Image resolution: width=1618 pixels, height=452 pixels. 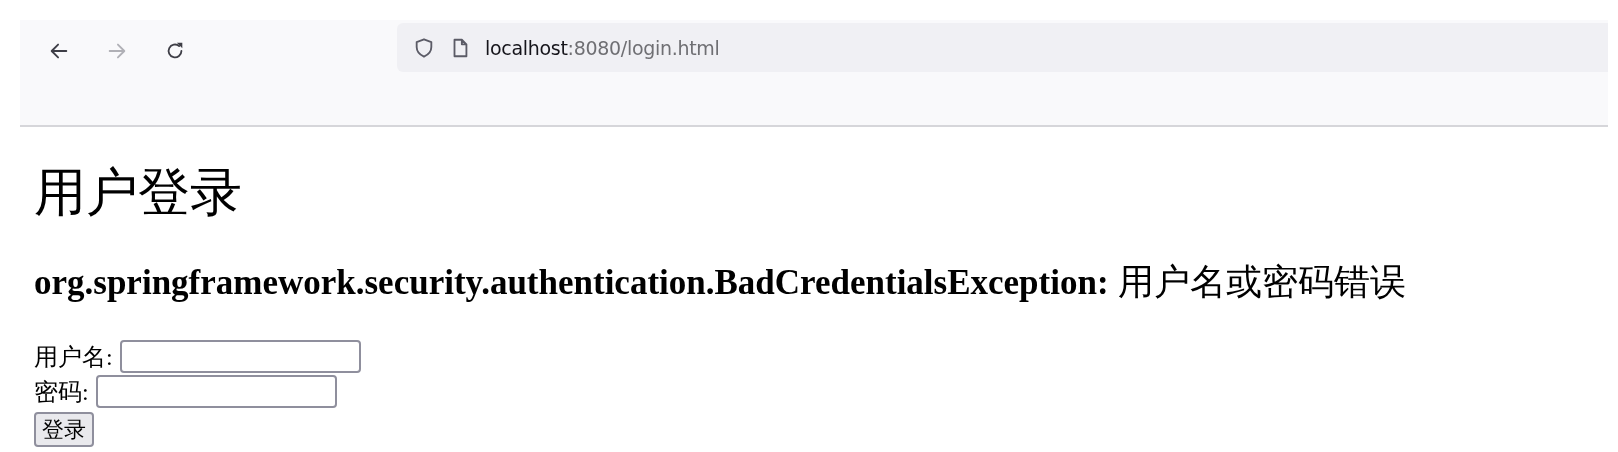 I want to click on field-label: 用户名:, so click(x=73, y=357).